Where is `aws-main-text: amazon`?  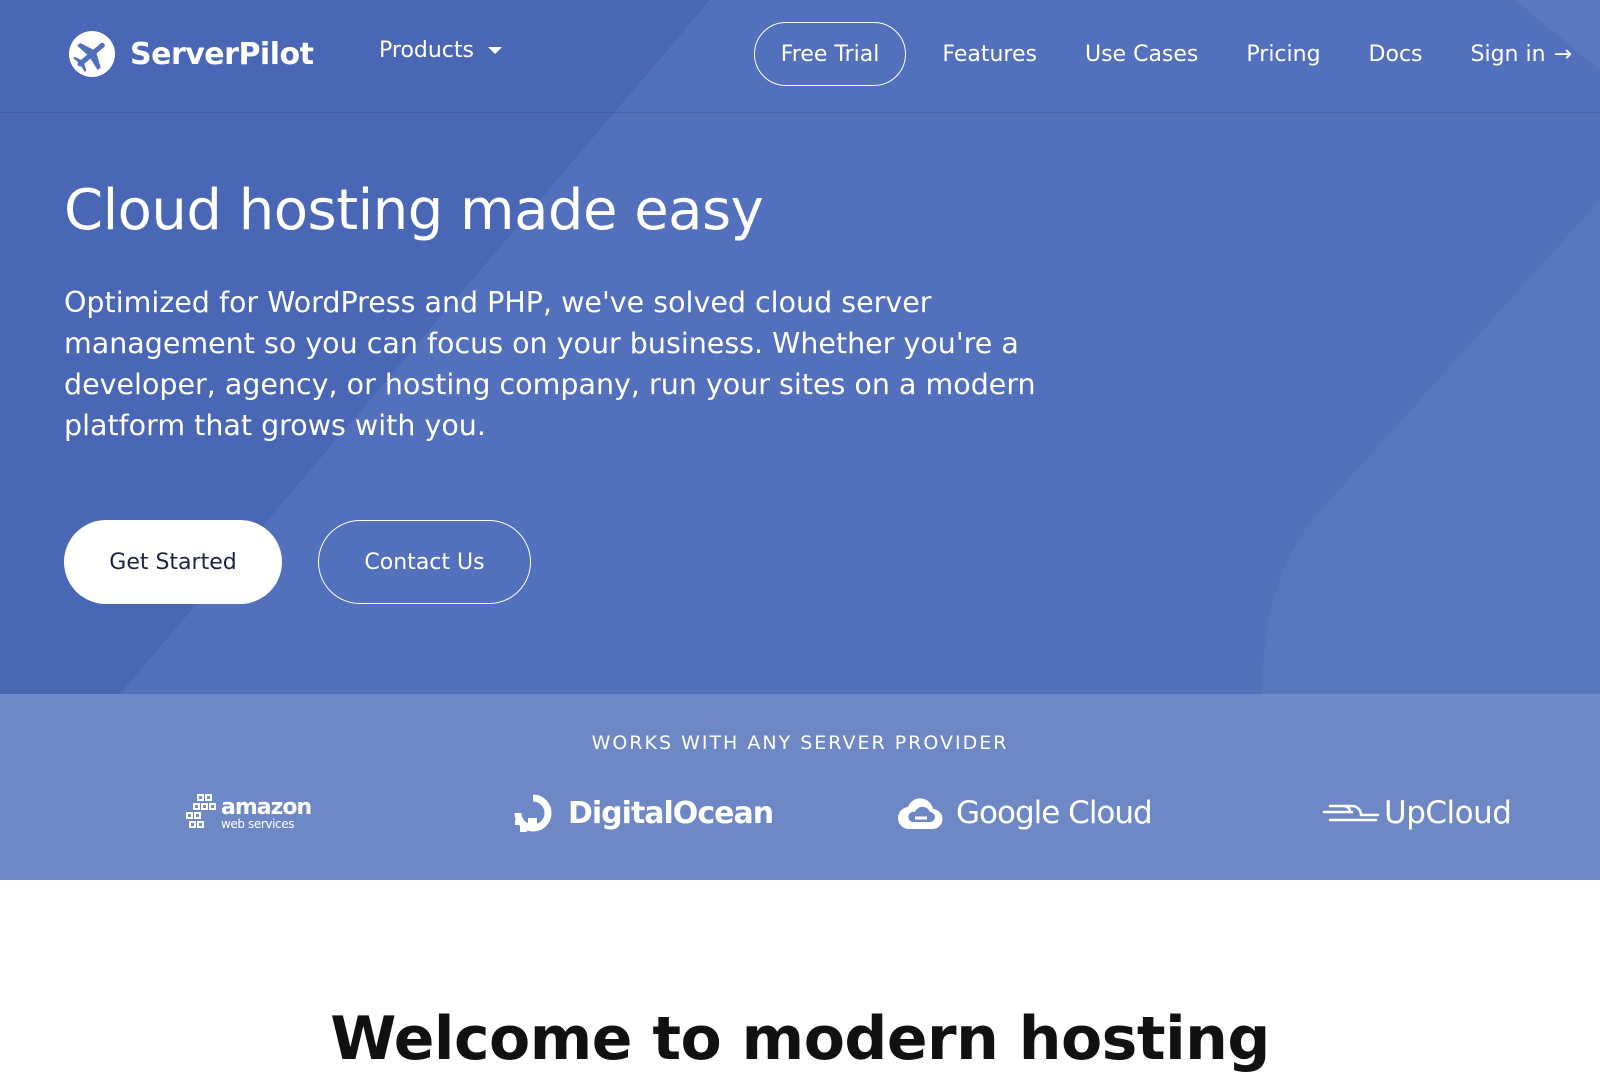
aws-main-text: amazon is located at coordinates (266, 807).